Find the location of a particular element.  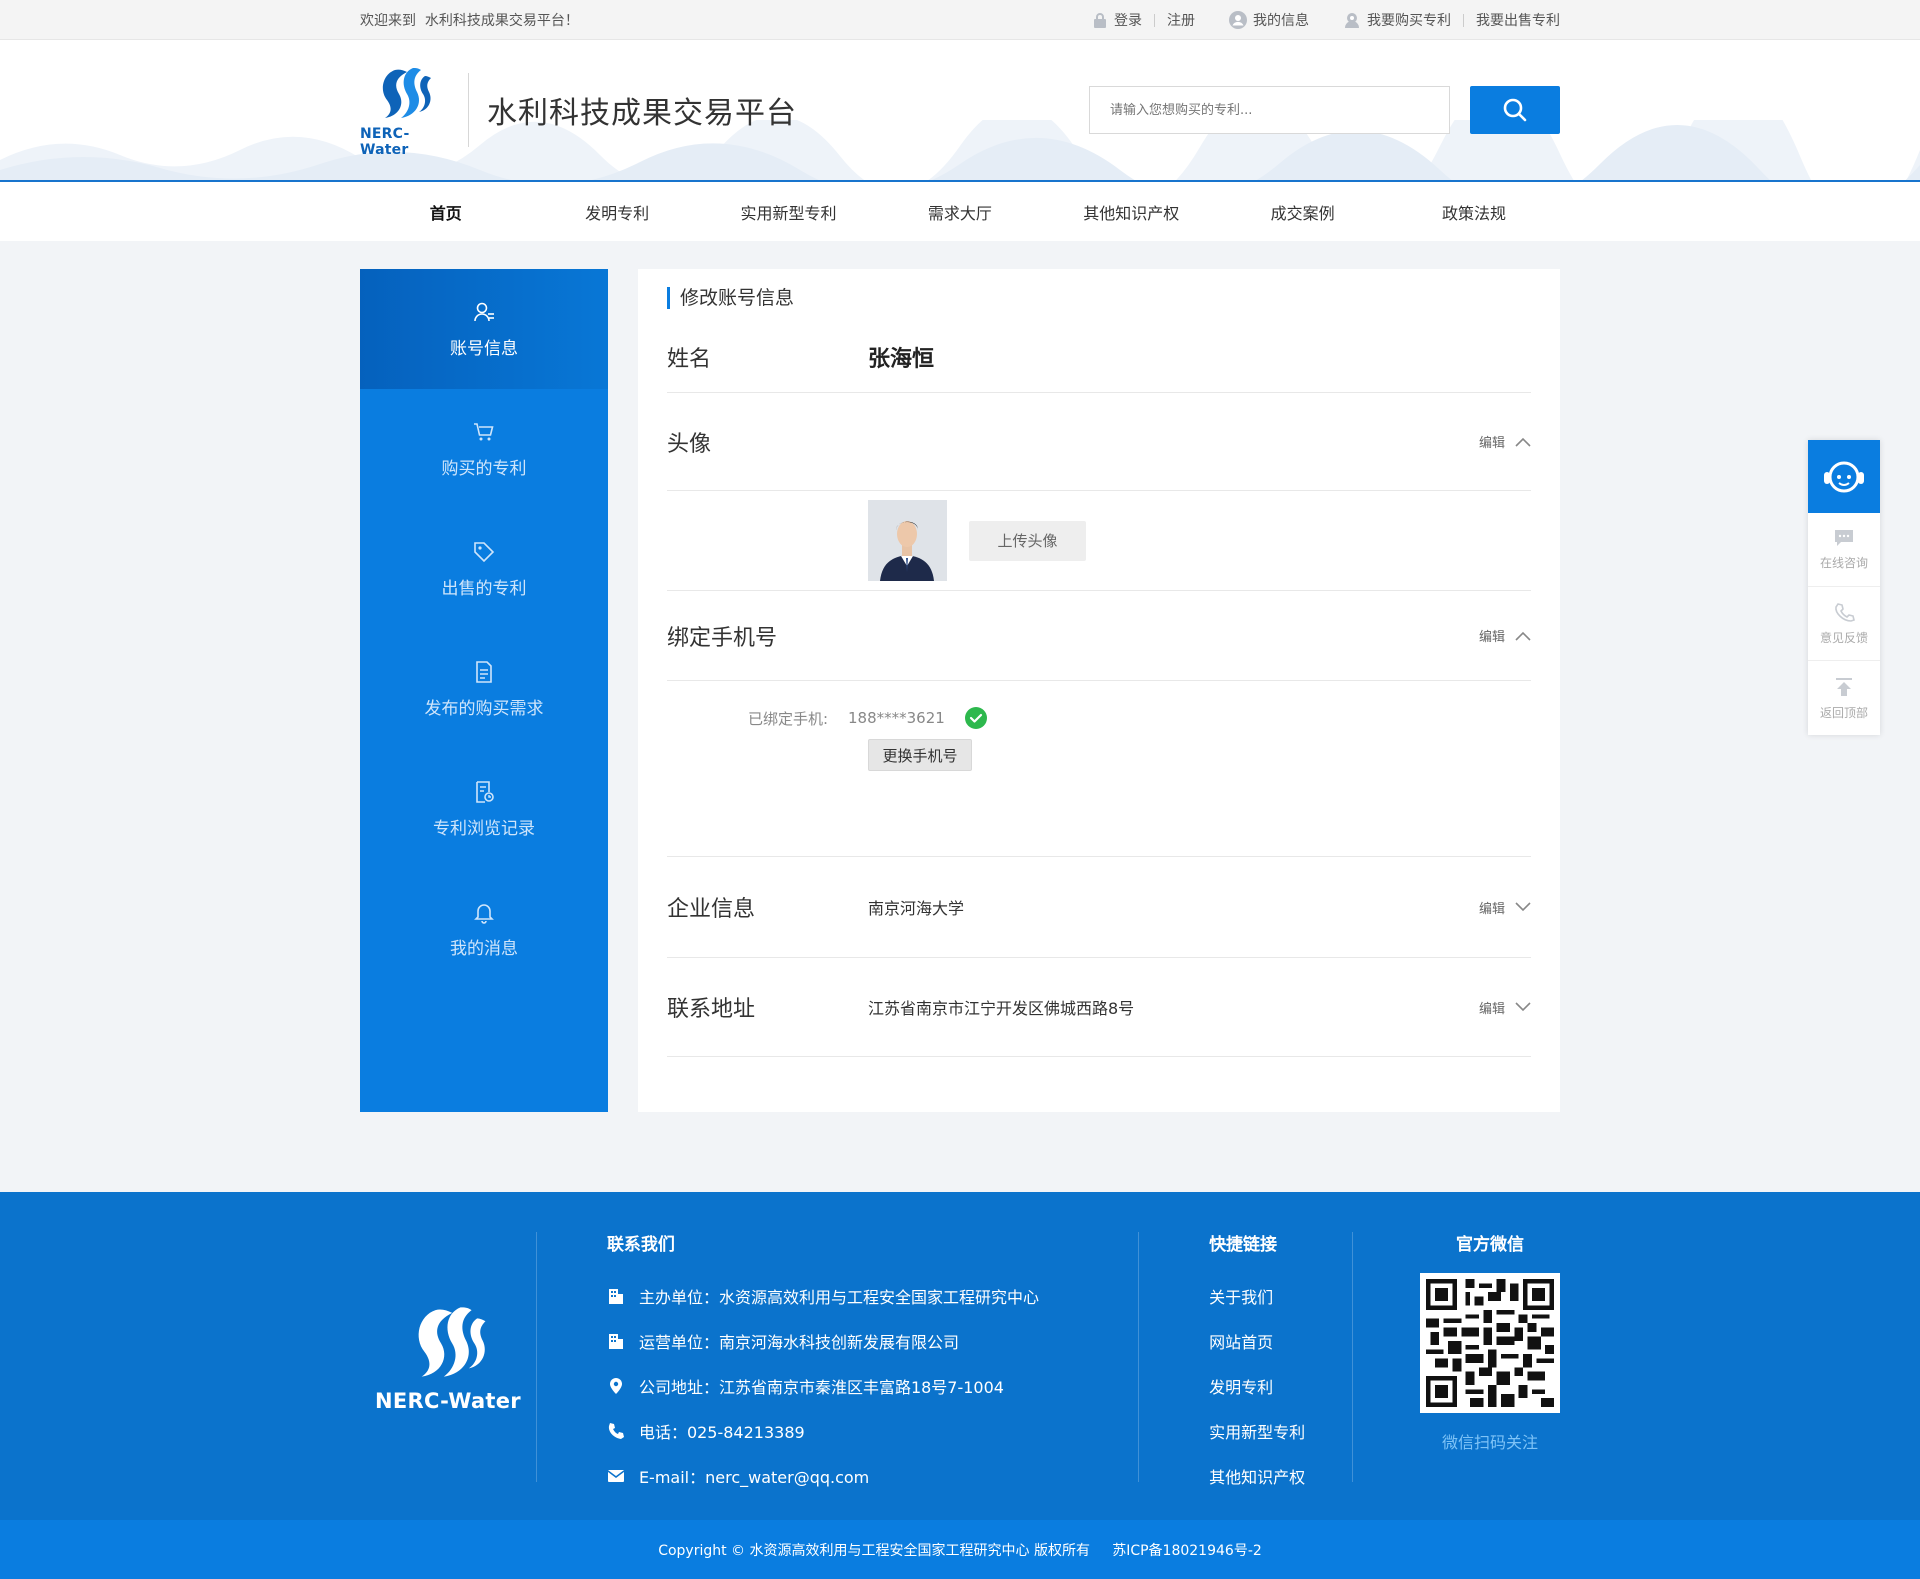

sidebar: 账号信息 购买的专利 出售的专利 发布的购买需求 专利浏览记录 我的消息 is located at coordinates (484, 690).